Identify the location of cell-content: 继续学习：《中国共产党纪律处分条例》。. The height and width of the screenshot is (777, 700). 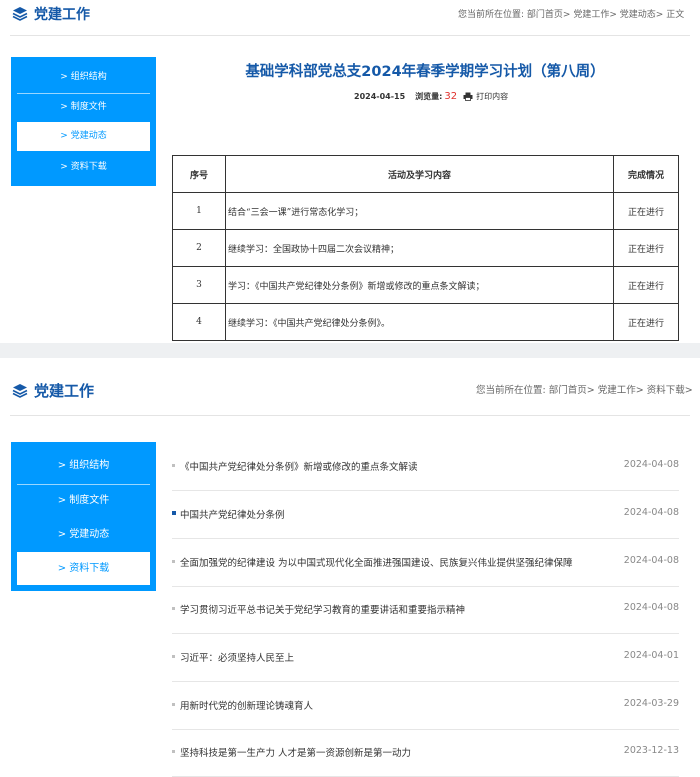
(419, 322).